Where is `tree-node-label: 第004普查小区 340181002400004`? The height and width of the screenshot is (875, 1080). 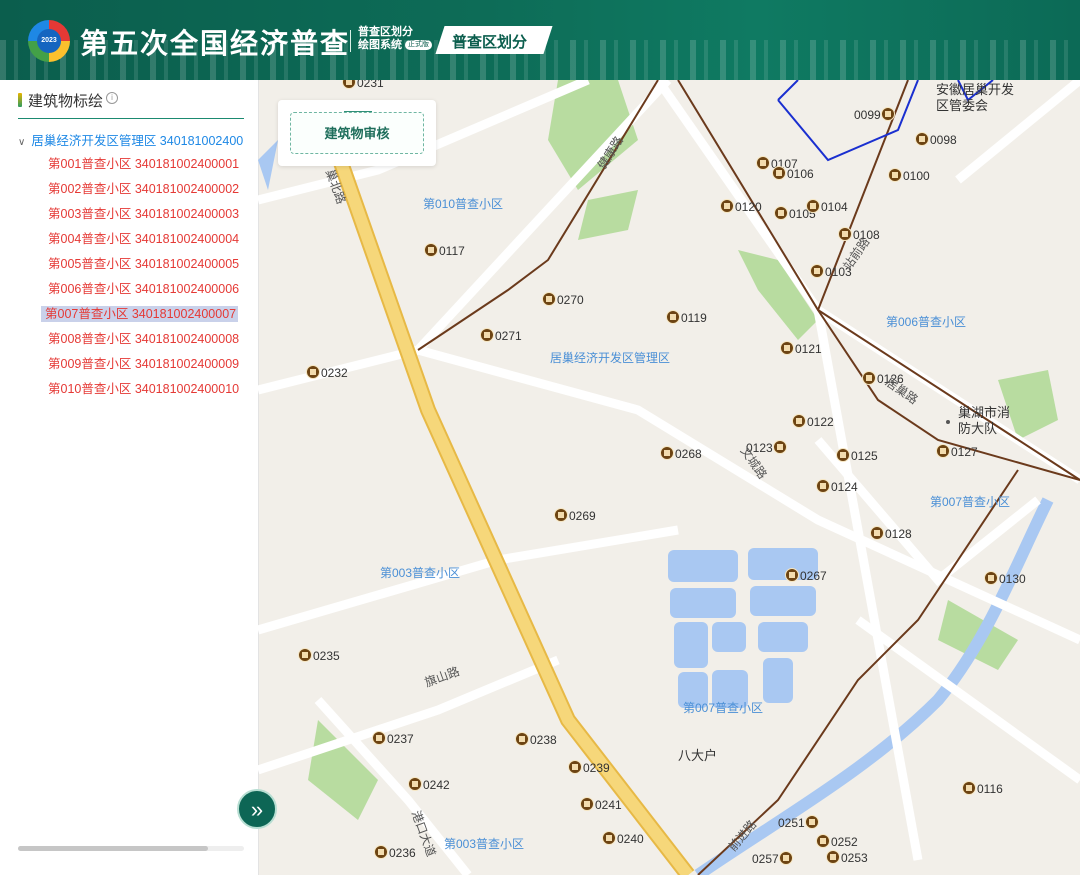
tree-node-label: 第004普查小区 340181002400004 is located at coordinates (143, 239).